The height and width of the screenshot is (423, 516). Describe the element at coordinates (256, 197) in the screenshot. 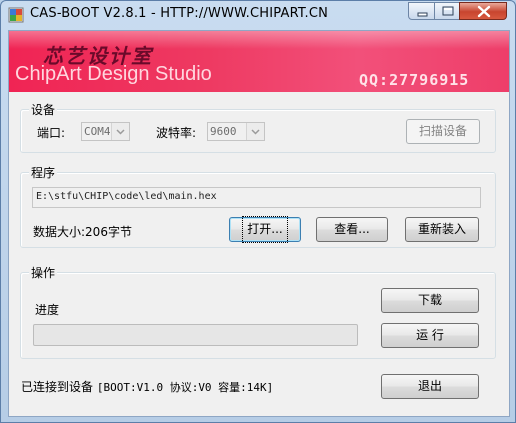

I see `file-path-field: E:\stfu\CHIP\code\led\main.hex` at that location.